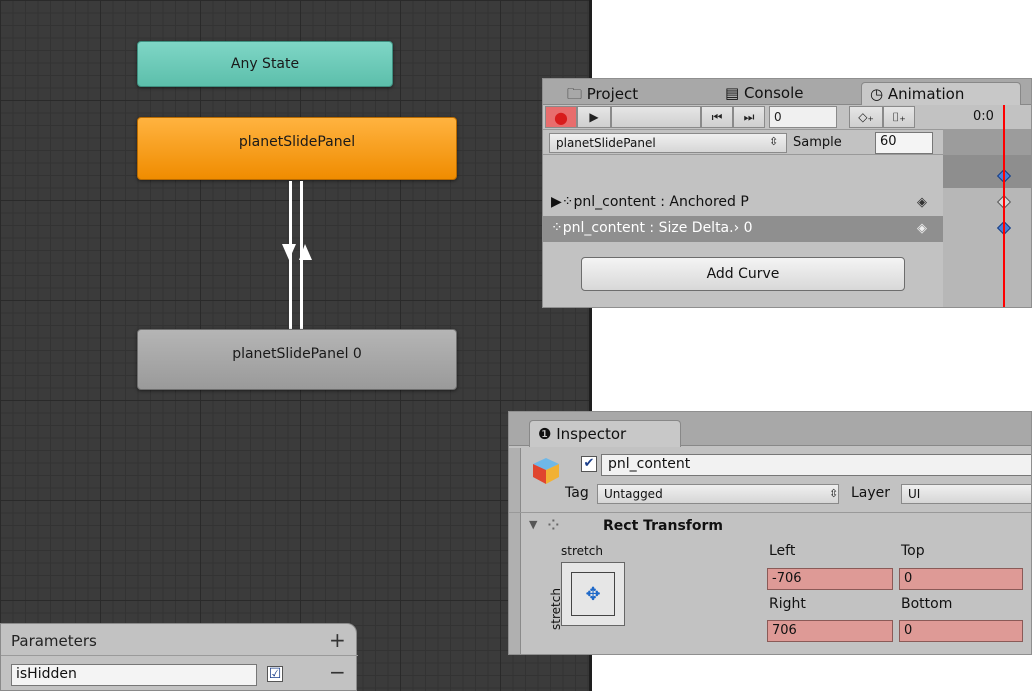 This screenshot has height=691, width=1032. I want to click on sample-label: Sample, so click(817, 142).